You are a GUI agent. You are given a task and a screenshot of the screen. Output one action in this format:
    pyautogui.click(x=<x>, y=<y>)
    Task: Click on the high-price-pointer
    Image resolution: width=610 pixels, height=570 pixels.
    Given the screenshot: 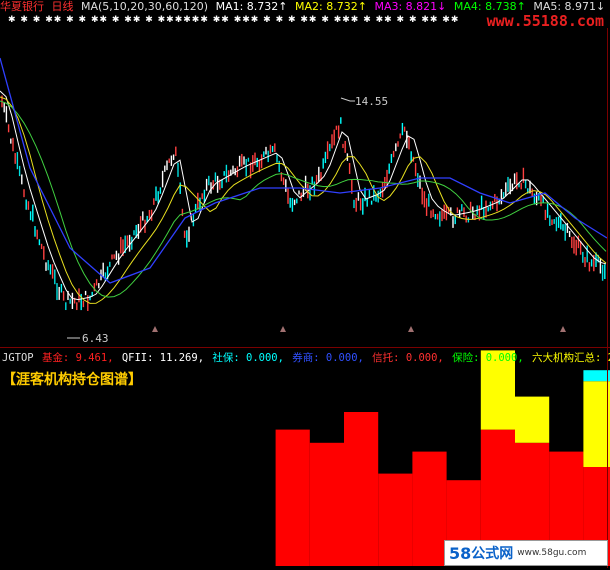 What is the action you would take?
    pyautogui.click(x=347, y=99)
    